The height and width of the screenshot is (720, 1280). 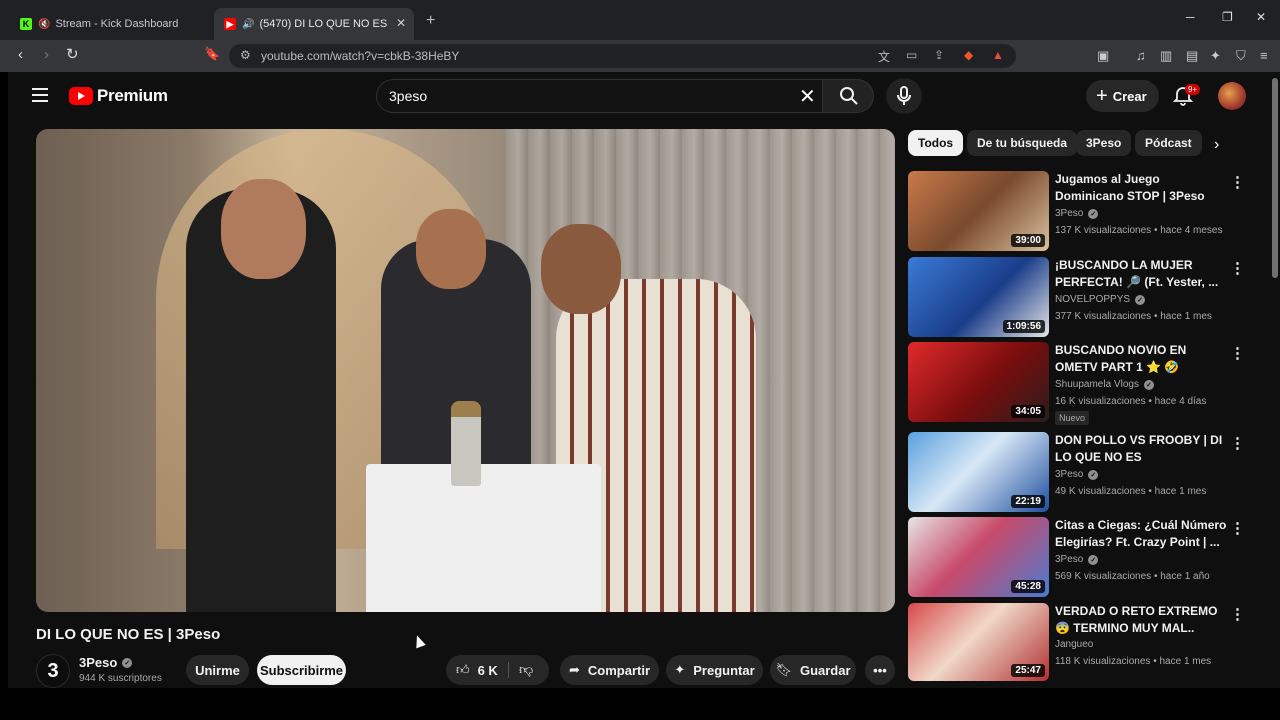 What do you see at coordinates (1232, 96) in the screenshot?
I see `account-avatar` at bounding box center [1232, 96].